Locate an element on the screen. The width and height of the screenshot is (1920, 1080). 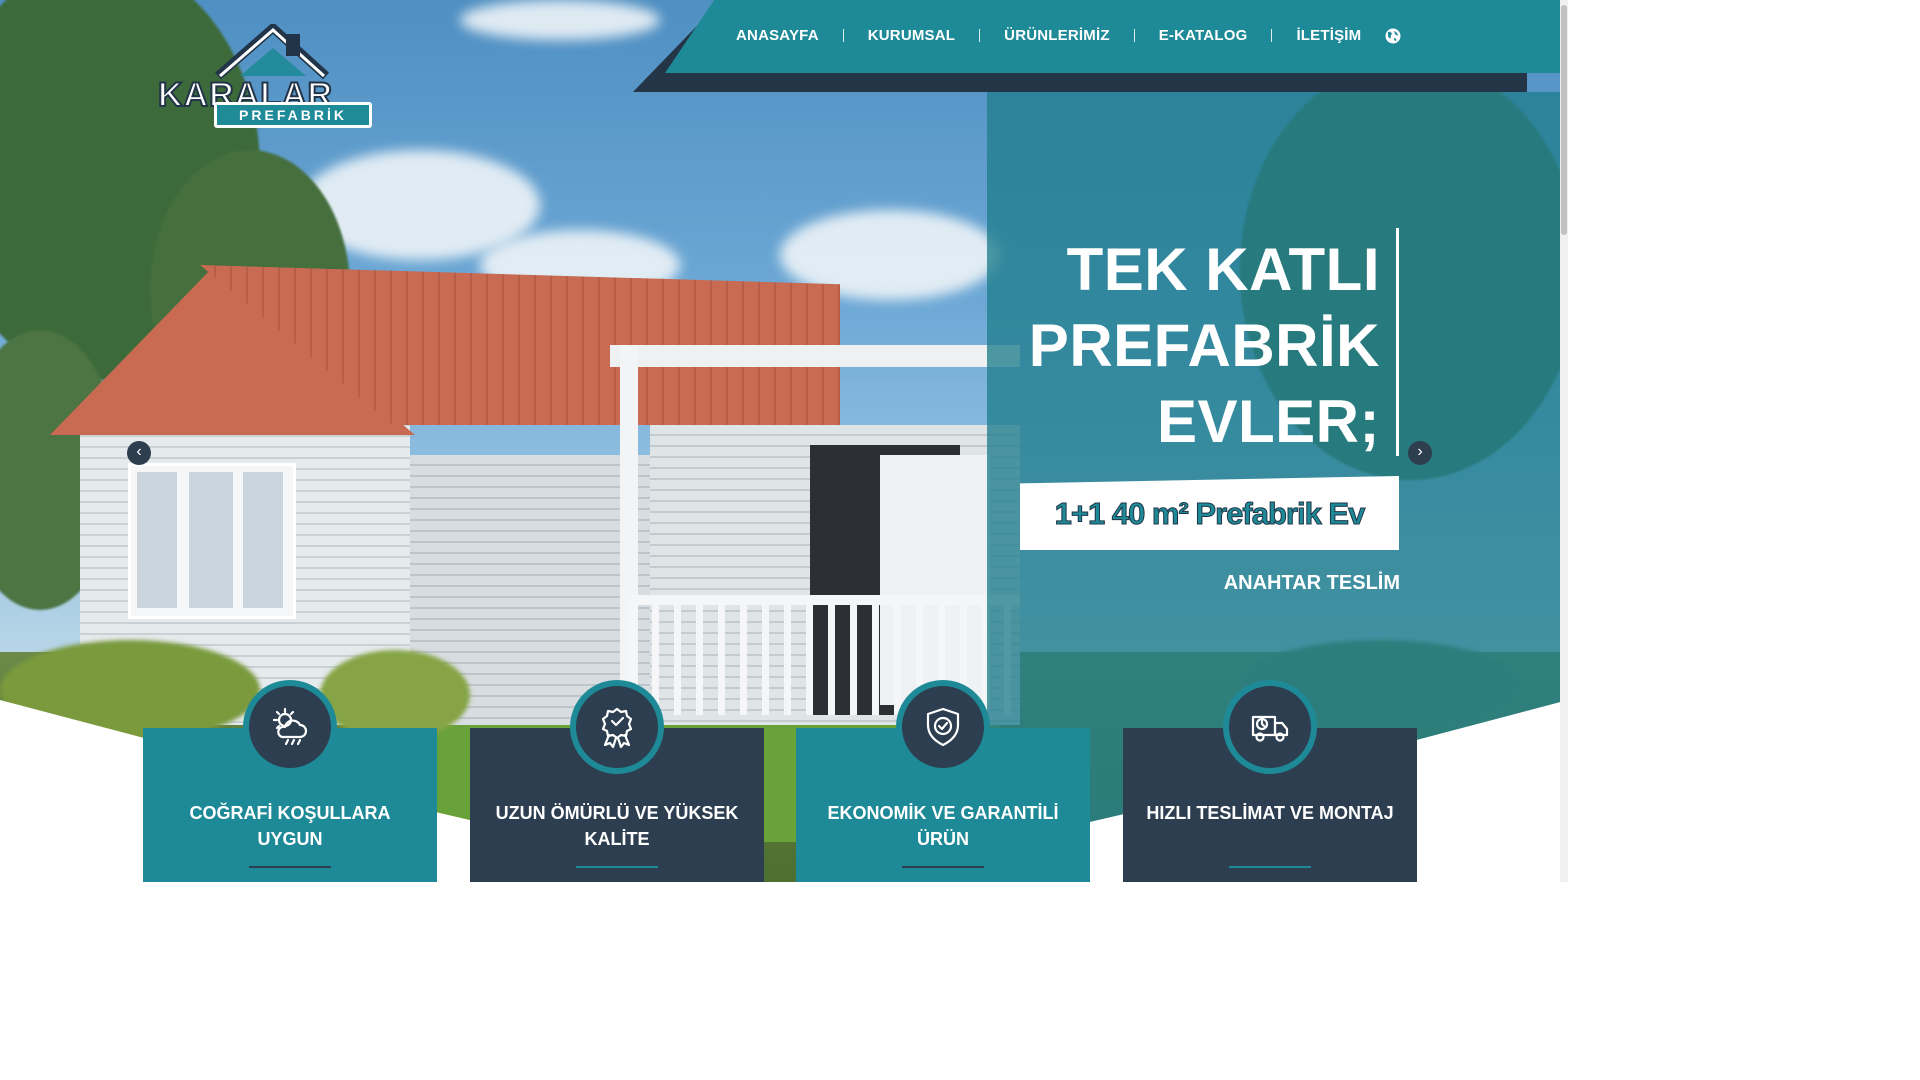
slider-next-button: › is located at coordinates (1420, 453).